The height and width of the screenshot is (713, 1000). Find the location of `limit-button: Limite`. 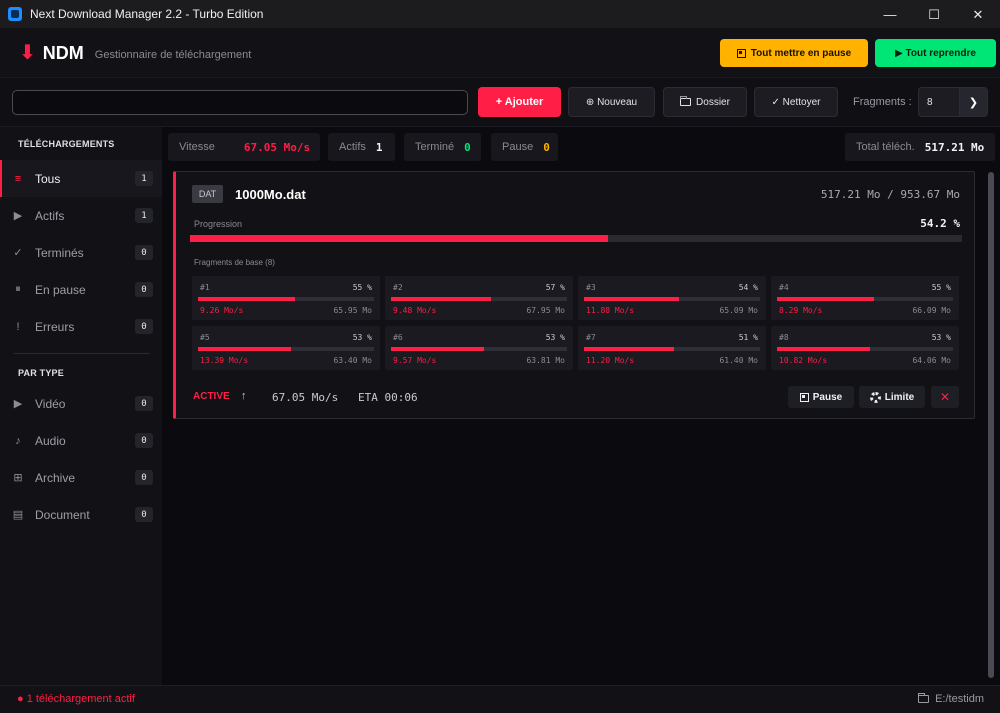

limit-button: Limite is located at coordinates (892, 397).